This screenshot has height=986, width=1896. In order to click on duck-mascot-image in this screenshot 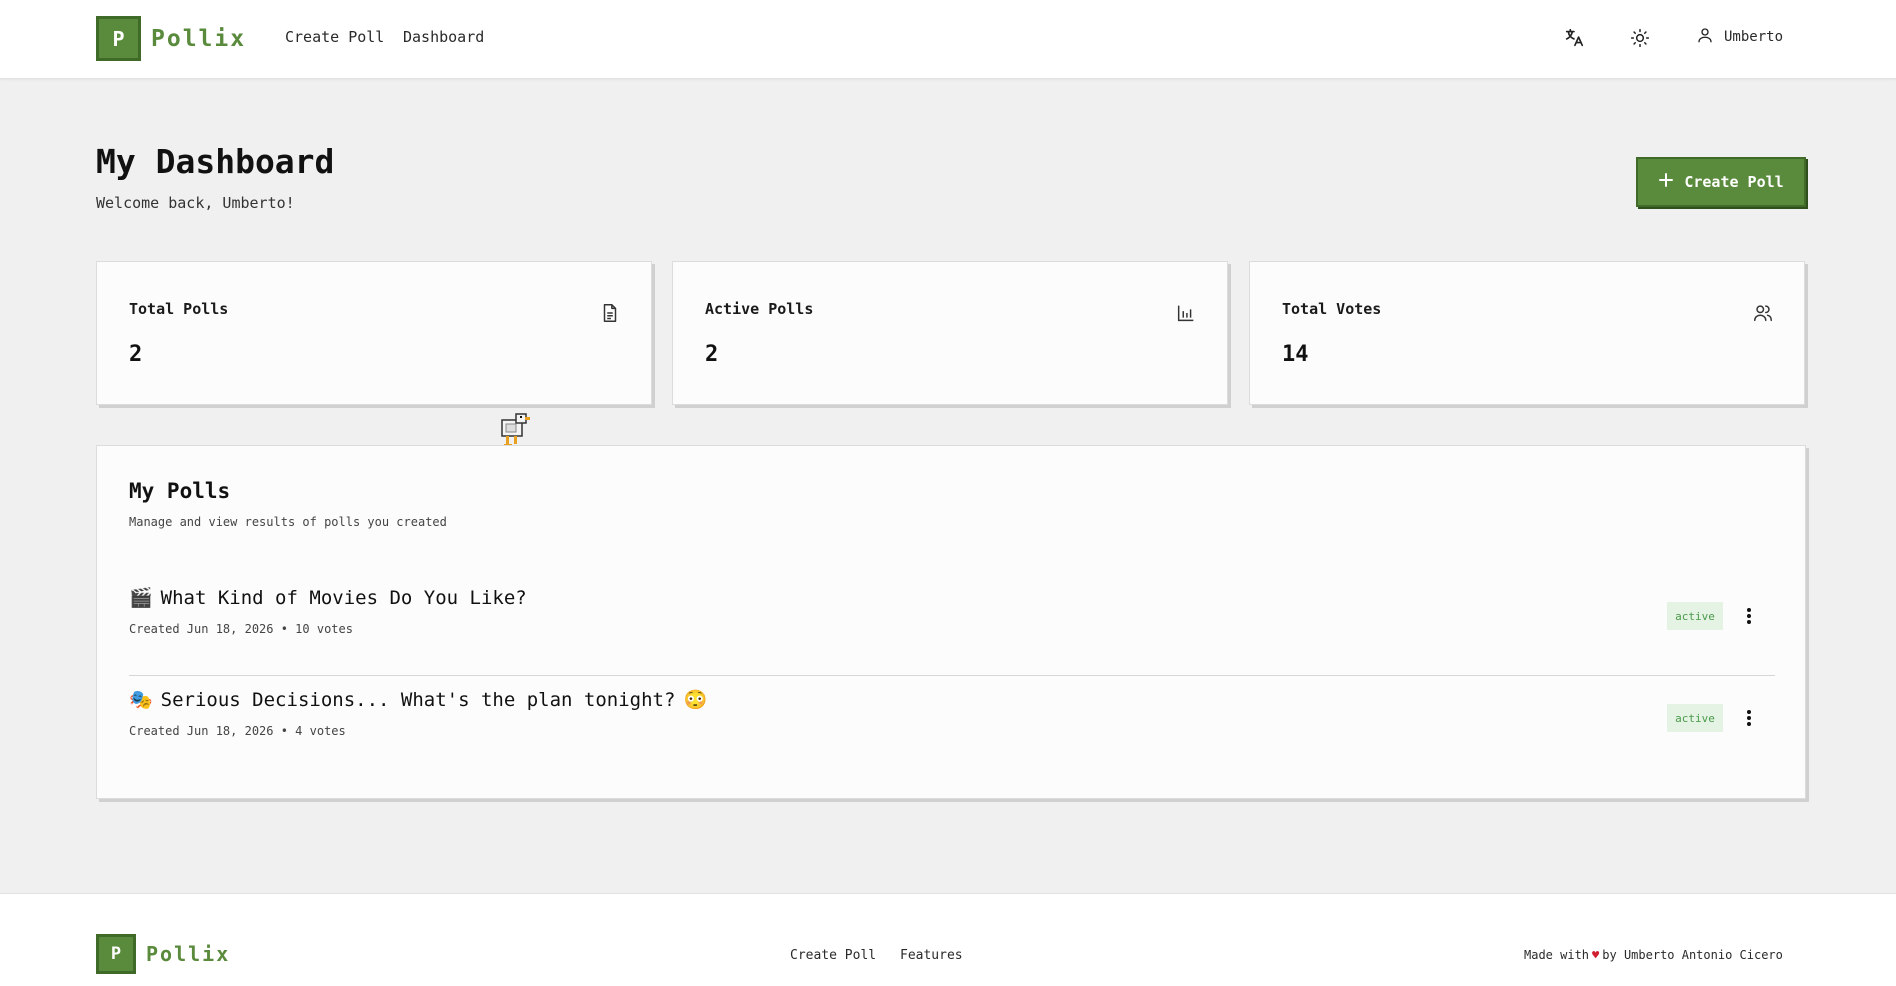, I will do `click(514, 430)`.